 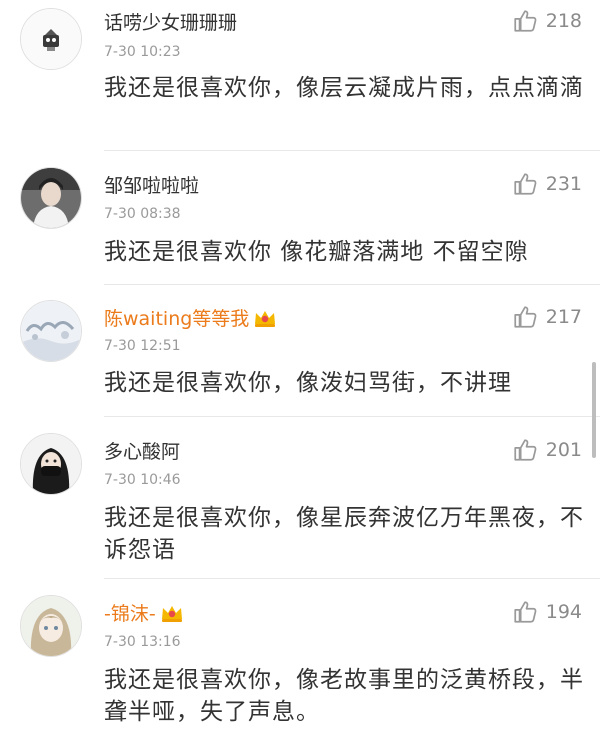 I want to click on anime-girl-avatar-icon, so click(x=51, y=626).